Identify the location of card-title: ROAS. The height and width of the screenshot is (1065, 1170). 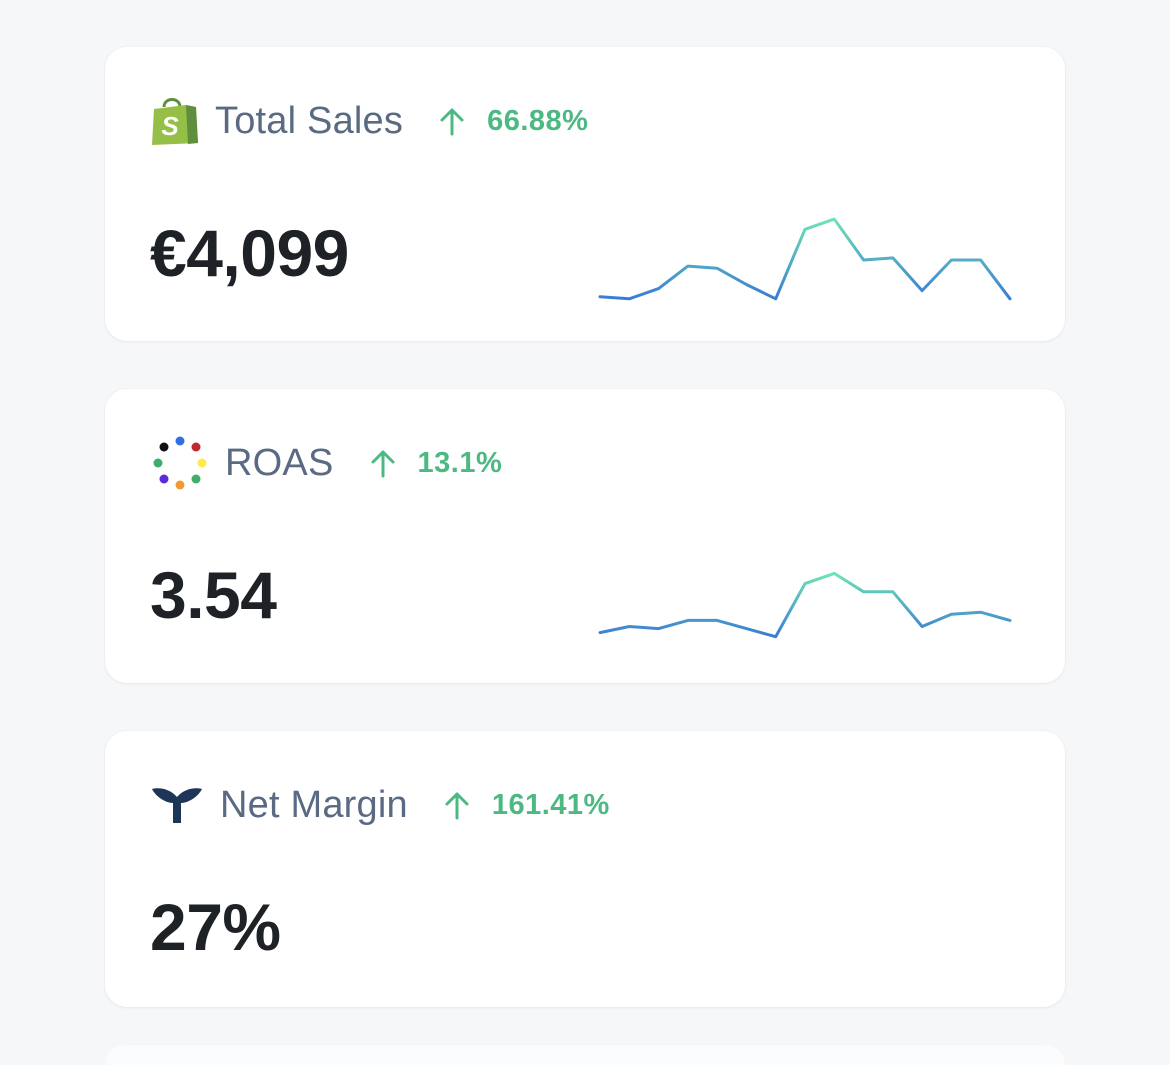
(279, 462).